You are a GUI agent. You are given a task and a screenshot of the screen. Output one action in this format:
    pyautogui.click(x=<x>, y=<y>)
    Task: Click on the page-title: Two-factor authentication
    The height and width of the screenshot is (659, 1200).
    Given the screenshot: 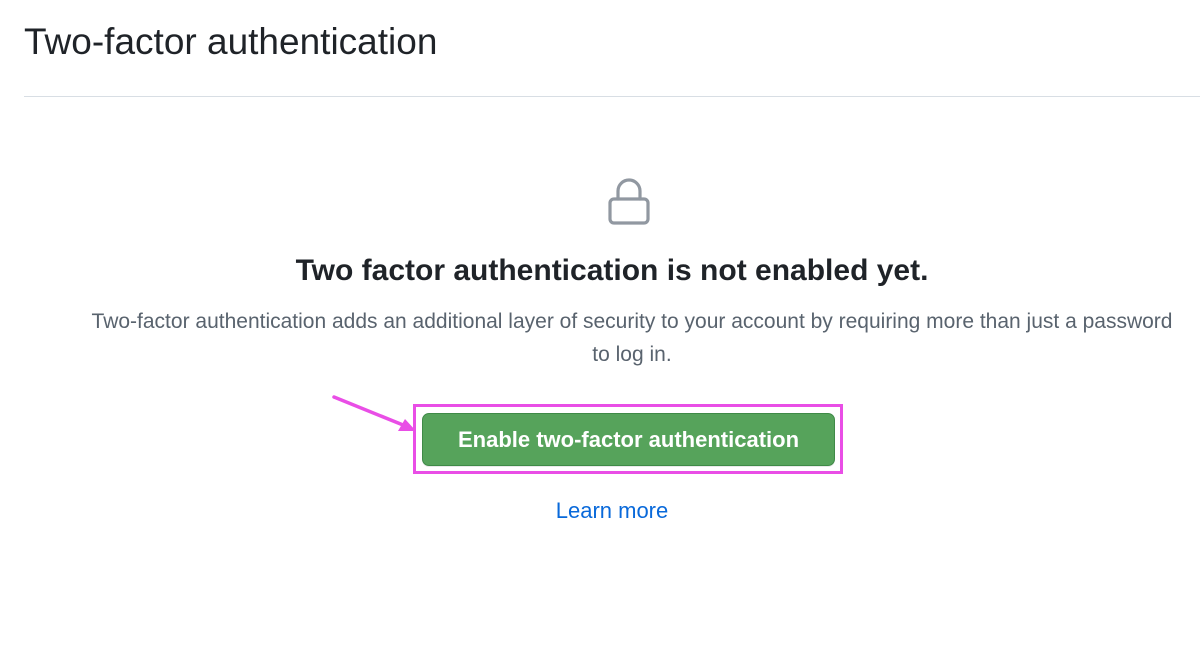 What is the action you would take?
    pyautogui.click(x=231, y=41)
    